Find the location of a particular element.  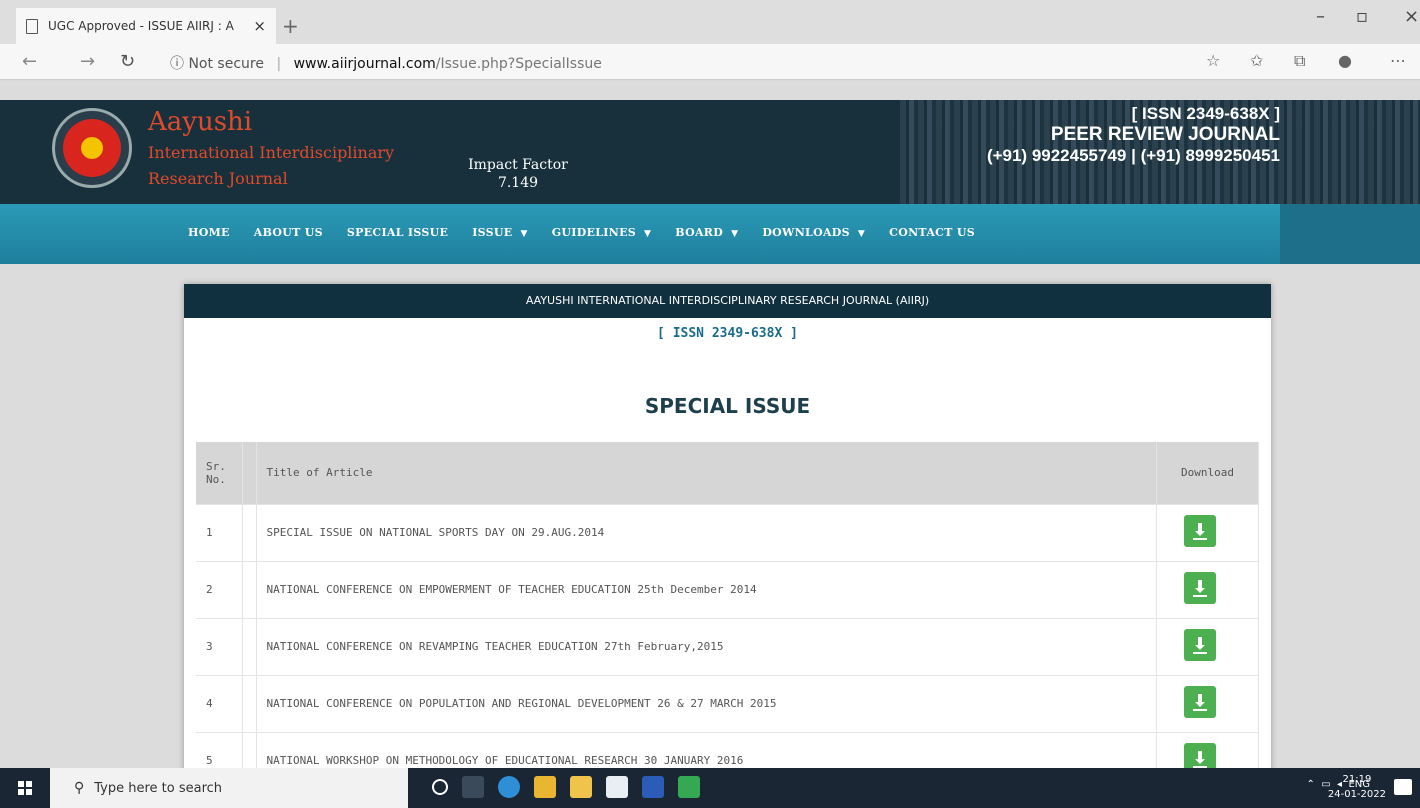

url-path: /Issue.php?SpecialIssue is located at coordinates (518, 64).